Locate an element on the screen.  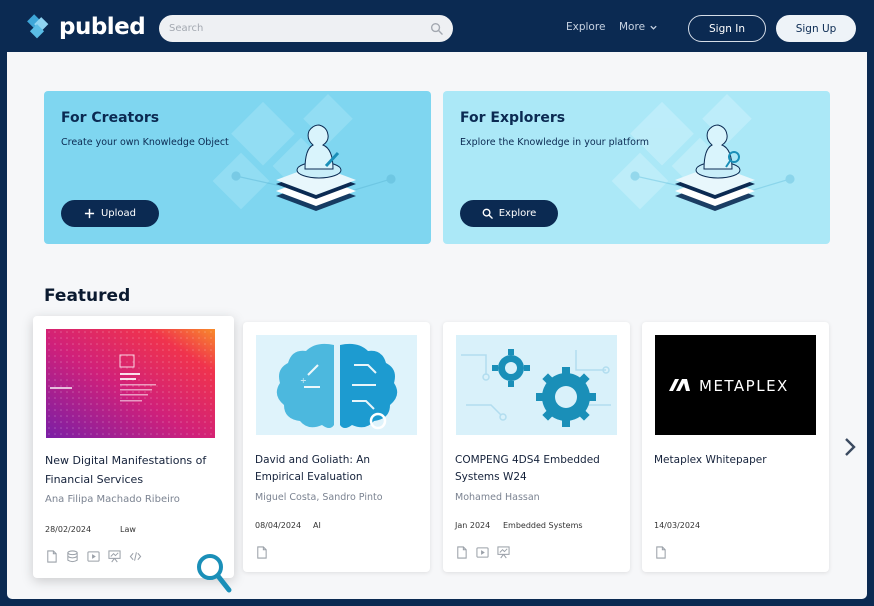
card-category: Embedded Systems is located at coordinates (543, 525).